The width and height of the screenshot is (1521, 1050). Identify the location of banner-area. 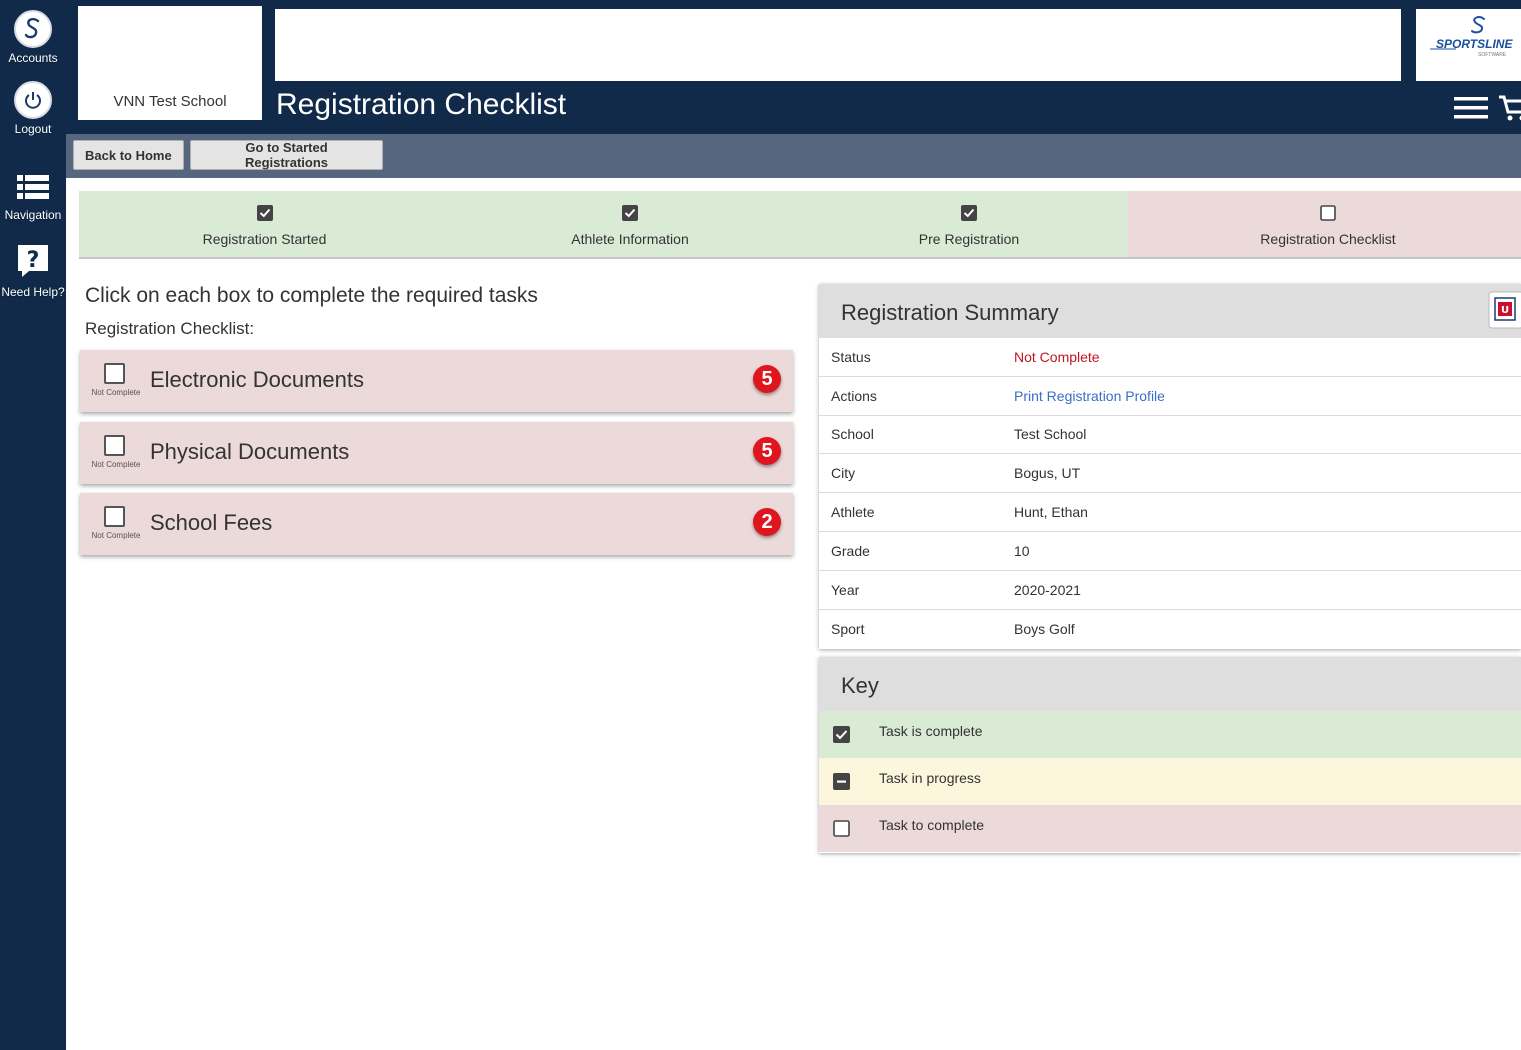
(838, 45).